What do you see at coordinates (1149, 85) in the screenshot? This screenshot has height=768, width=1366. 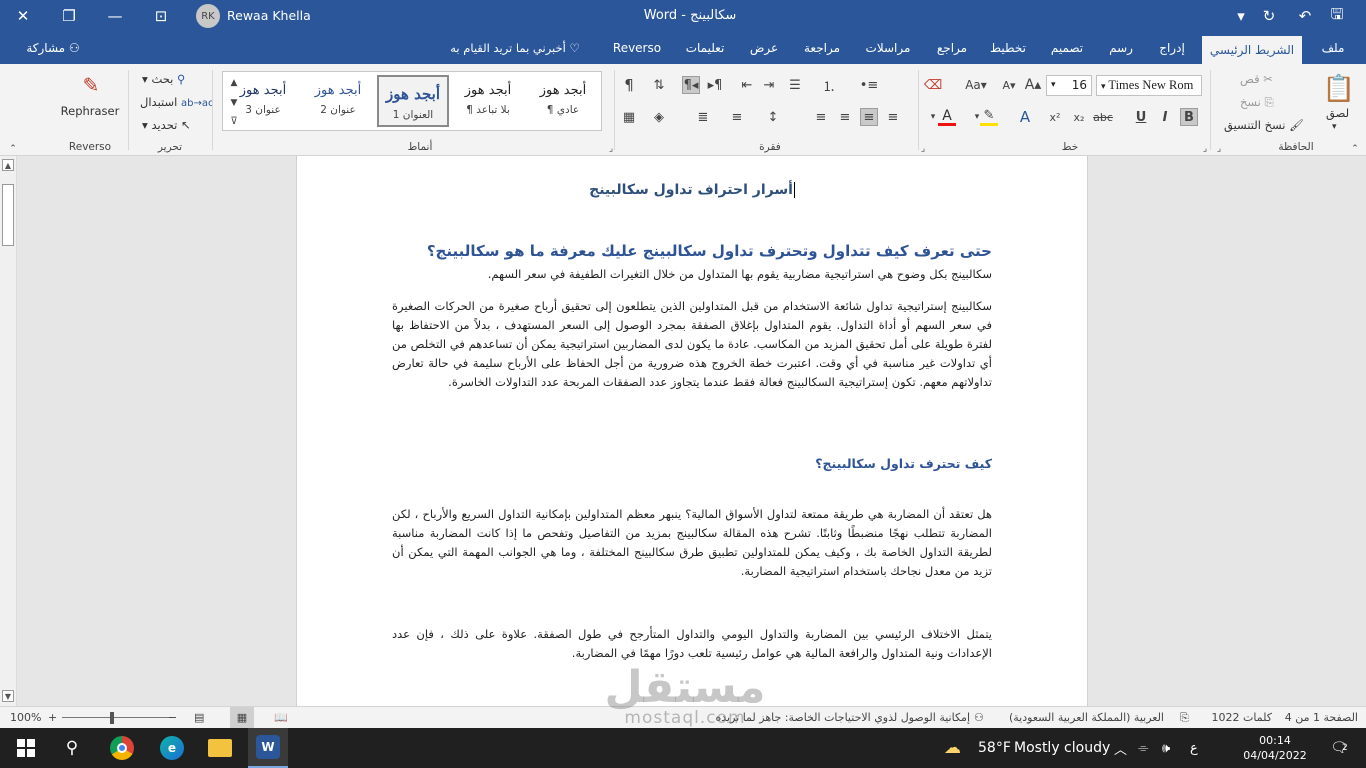 I see `font-name-select: ▾ Times New Rom` at bounding box center [1149, 85].